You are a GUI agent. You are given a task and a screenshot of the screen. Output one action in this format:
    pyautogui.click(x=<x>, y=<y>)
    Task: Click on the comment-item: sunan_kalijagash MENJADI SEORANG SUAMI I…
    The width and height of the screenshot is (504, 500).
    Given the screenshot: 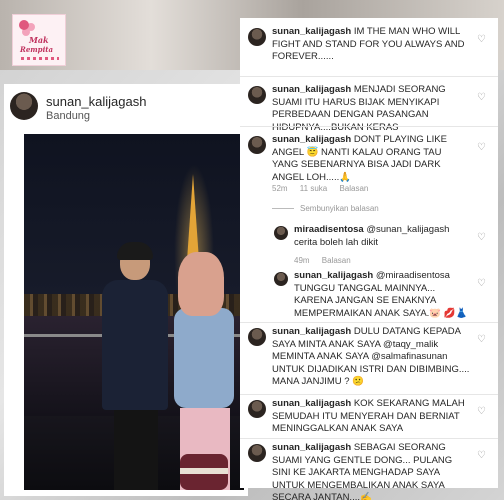 What is the action you would take?
    pyautogui.click(x=369, y=107)
    